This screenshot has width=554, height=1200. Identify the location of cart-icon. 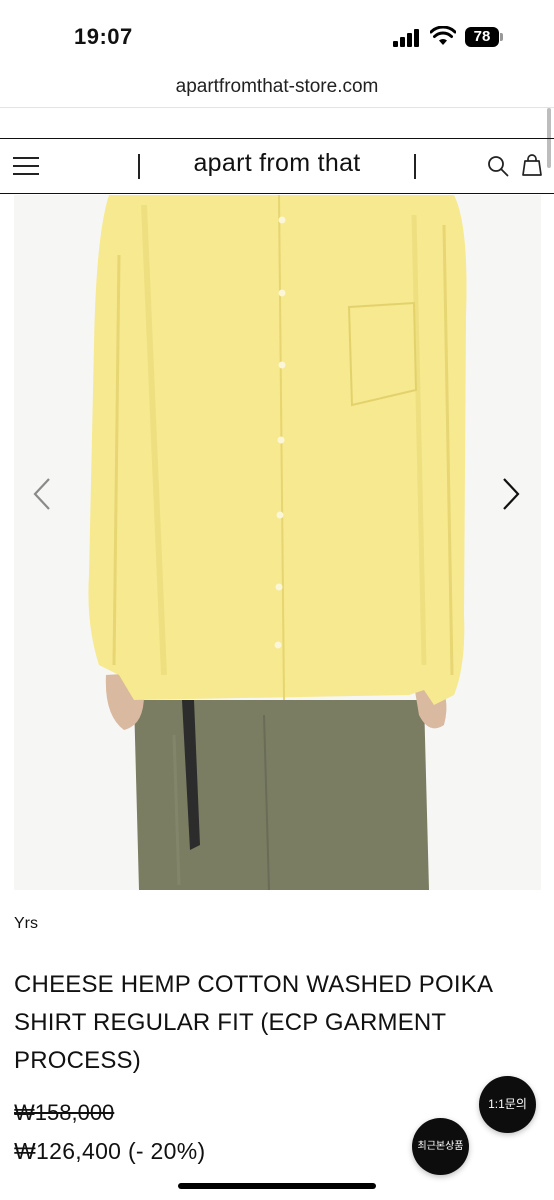
(532, 165).